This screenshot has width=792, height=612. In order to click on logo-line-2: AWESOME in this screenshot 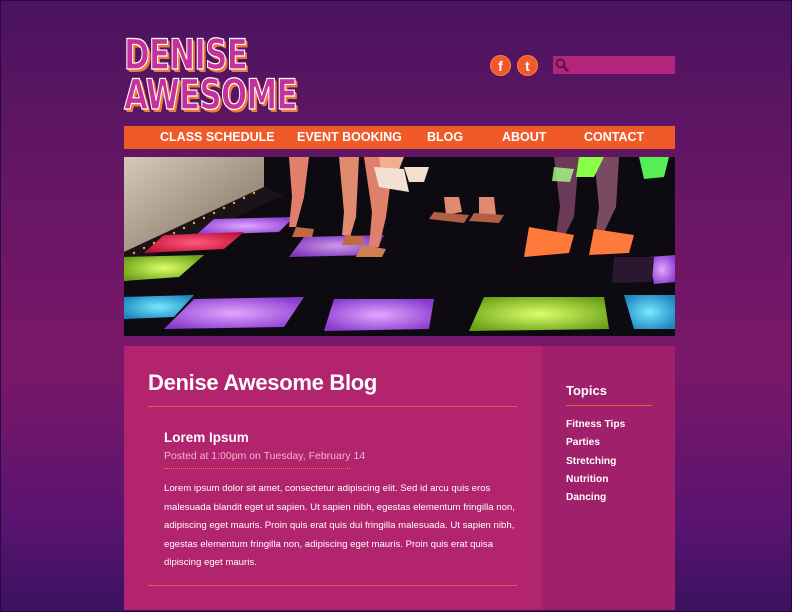, I will do `click(211, 94)`.